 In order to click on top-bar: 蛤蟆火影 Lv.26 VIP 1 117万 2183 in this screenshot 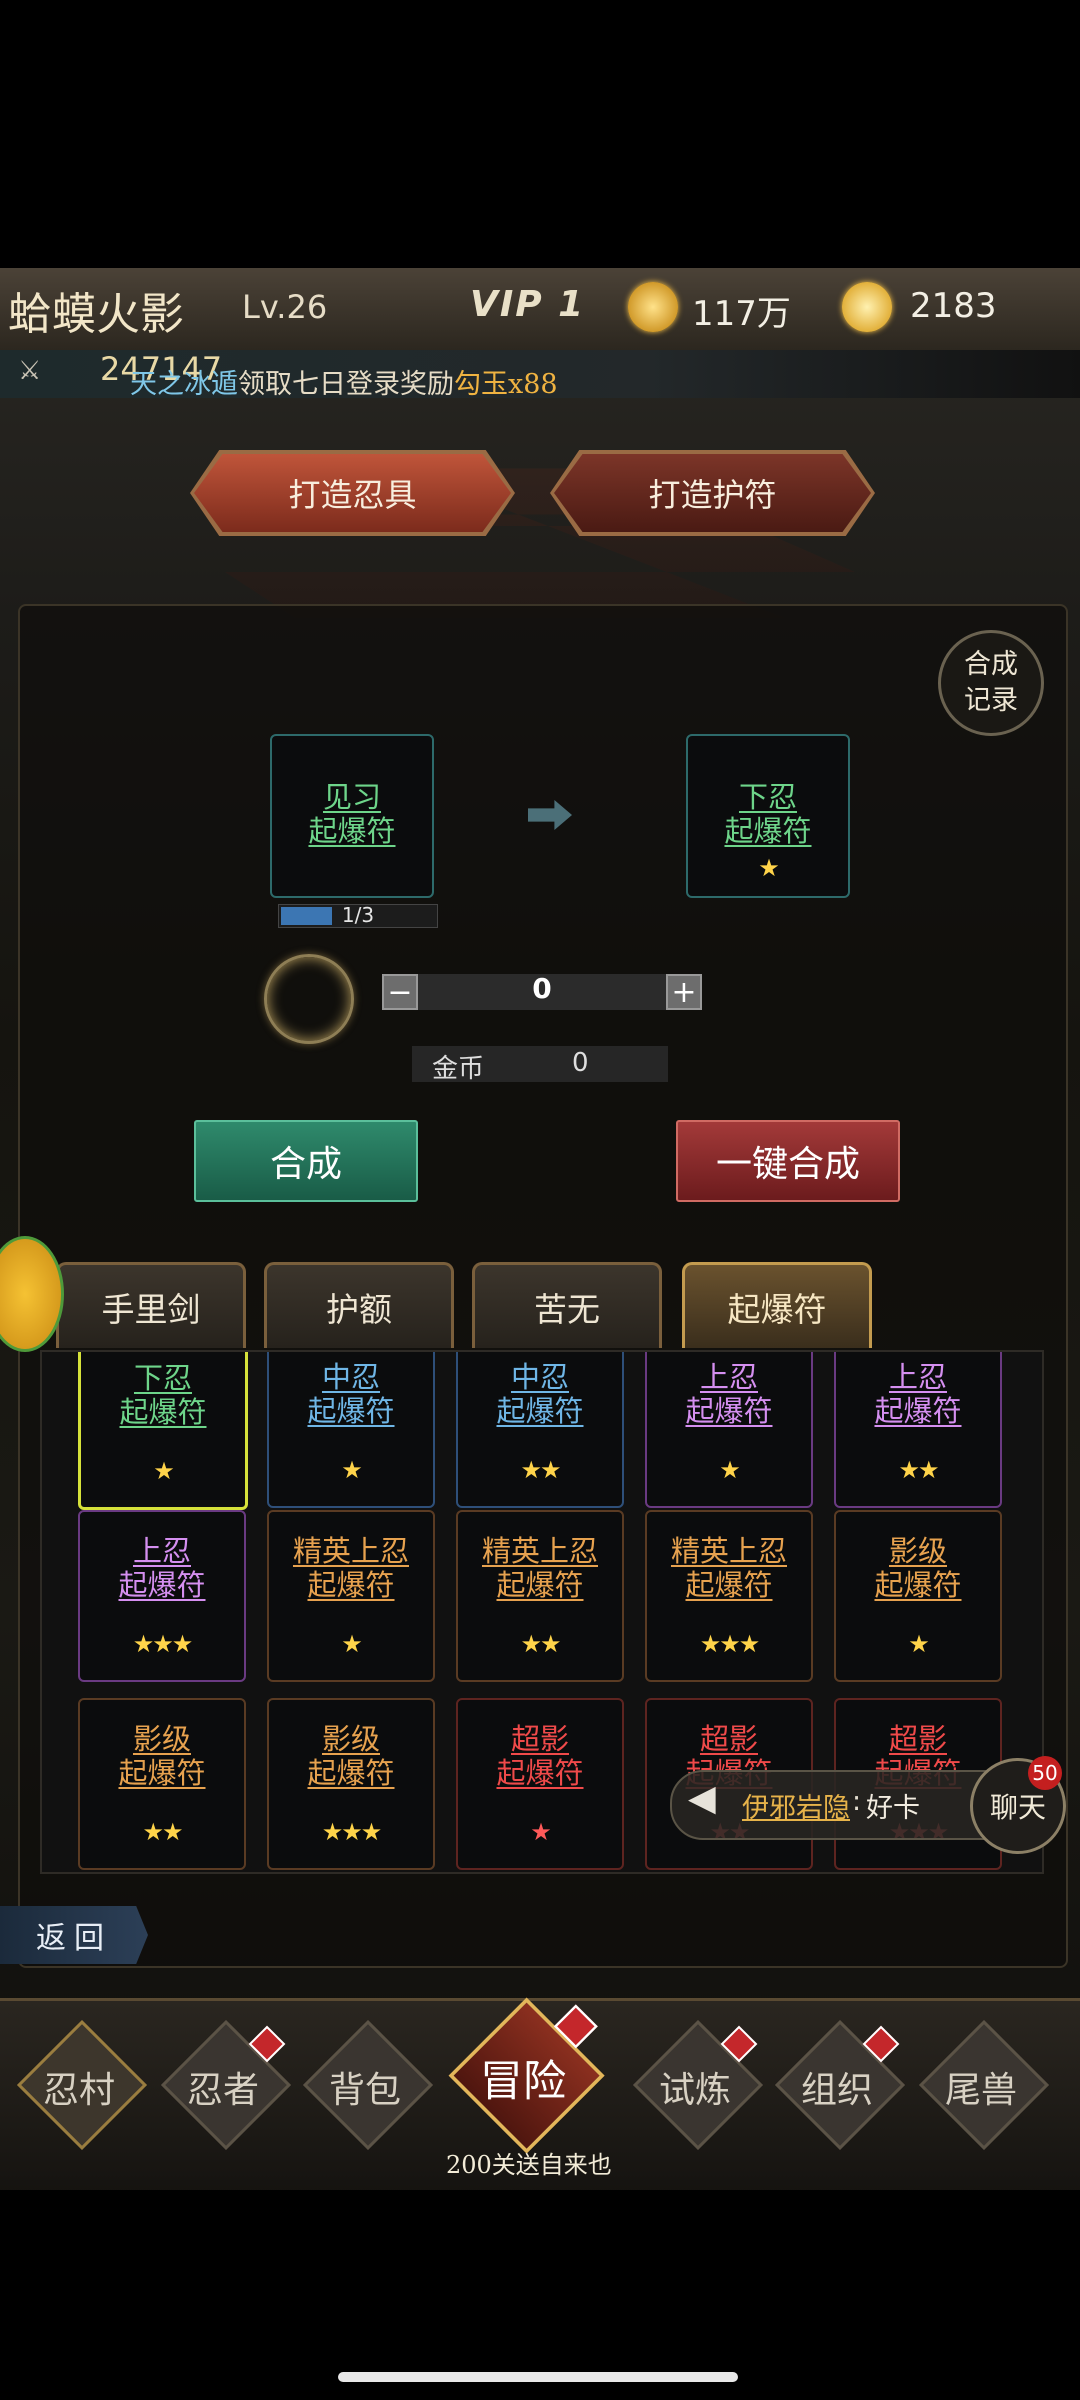, I will do `click(540, 310)`.